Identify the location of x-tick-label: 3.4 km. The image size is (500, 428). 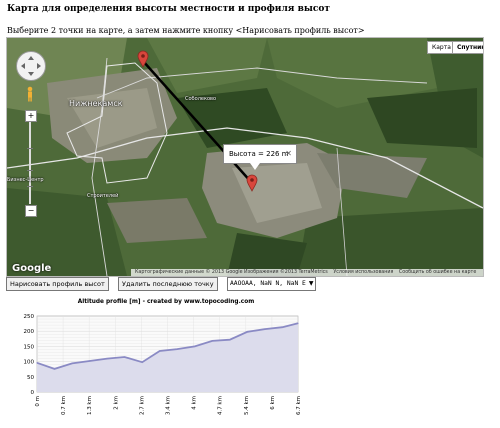
(169, 405).